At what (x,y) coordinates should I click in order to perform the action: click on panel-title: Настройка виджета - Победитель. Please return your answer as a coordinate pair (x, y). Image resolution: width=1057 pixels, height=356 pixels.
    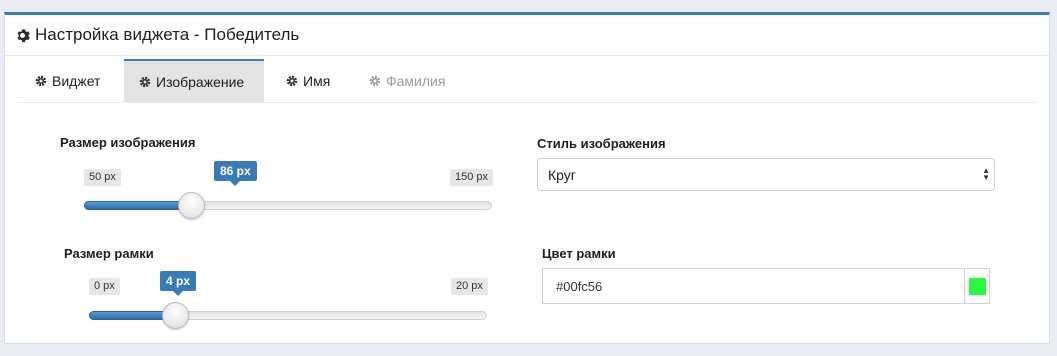
    Looking at the image, I should click on (167, 34).